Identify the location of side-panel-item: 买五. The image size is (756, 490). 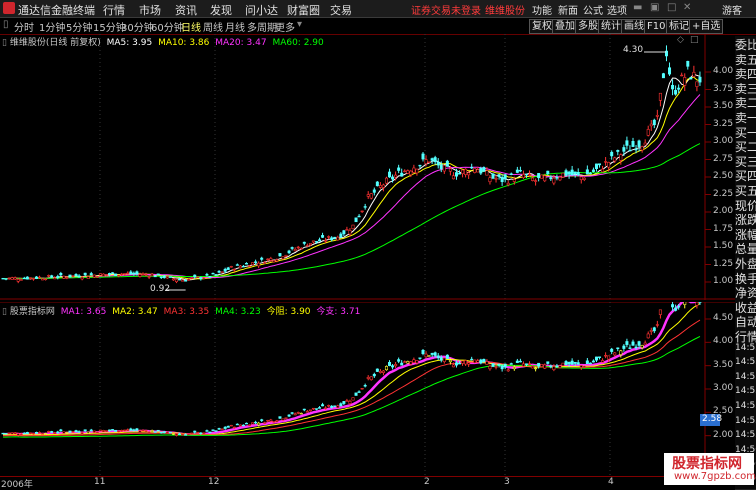
(745, 190).